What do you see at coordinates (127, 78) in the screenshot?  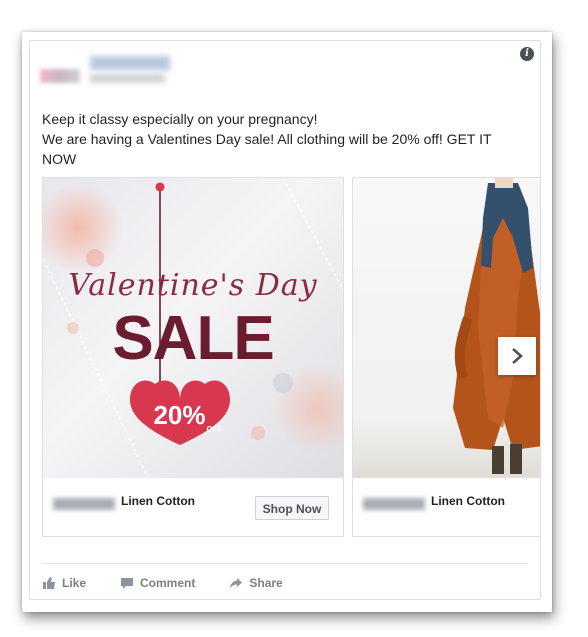 I see `post-meta-blurred` at bounding box center [127, 78].